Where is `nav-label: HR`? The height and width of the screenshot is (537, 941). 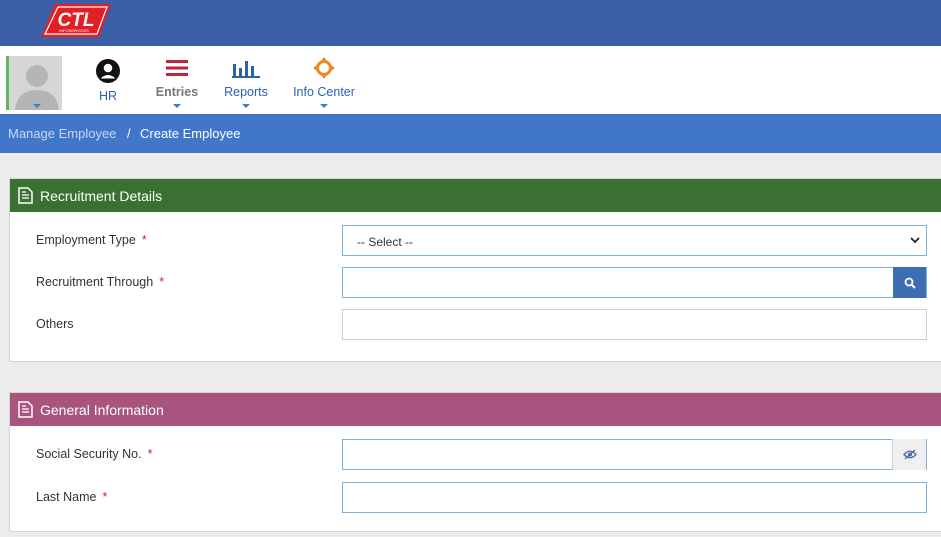 nav-label: HR is located at coordinates (108, 96).